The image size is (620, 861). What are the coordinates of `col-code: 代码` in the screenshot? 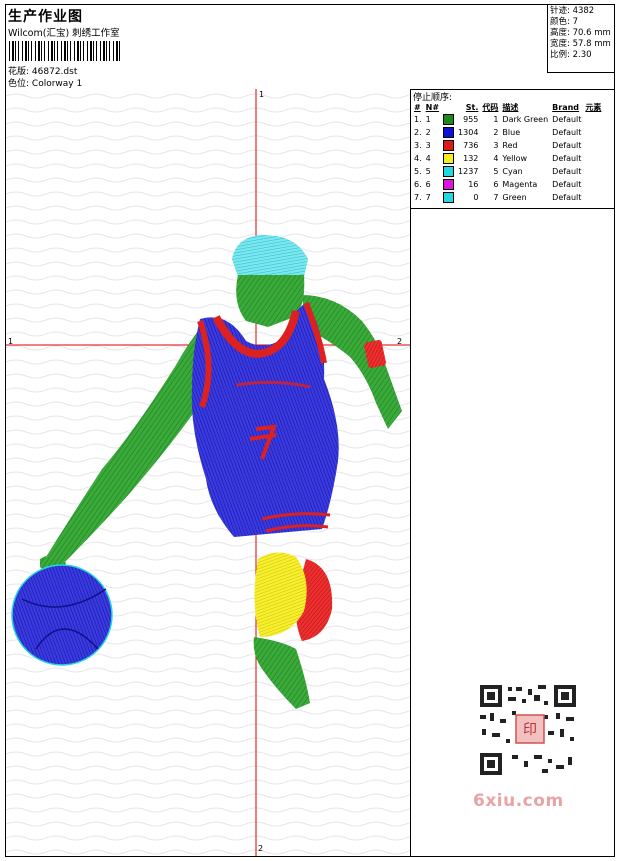 It's located at (490, 107).